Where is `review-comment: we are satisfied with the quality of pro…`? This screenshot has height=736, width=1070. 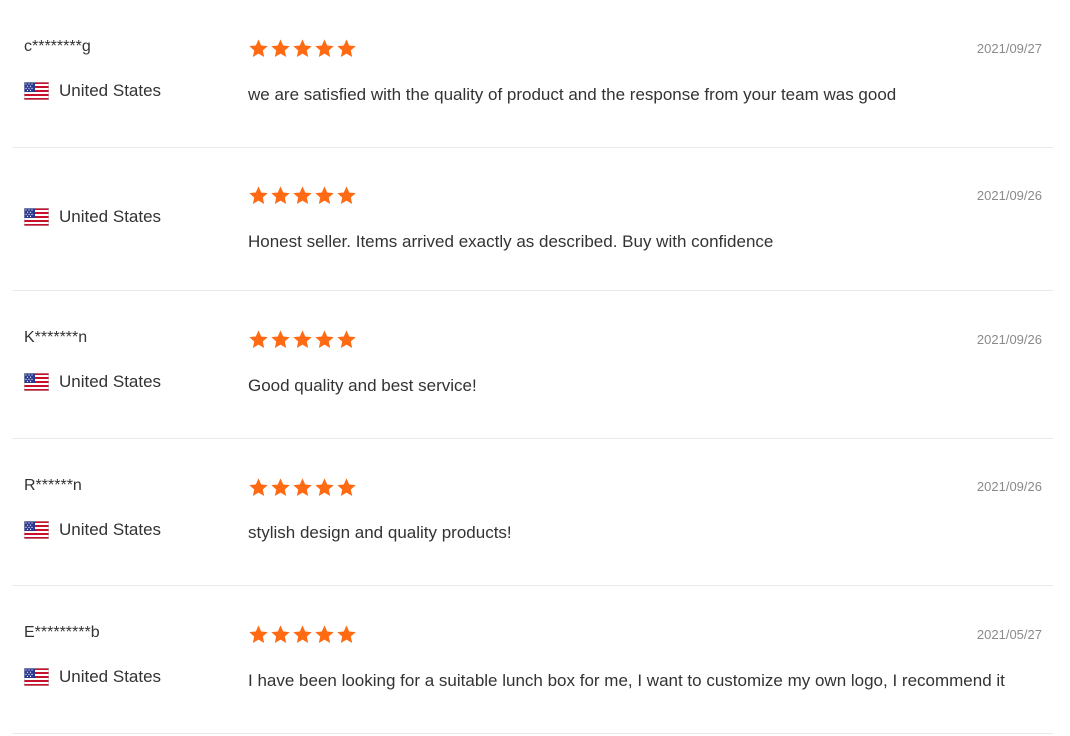 review-comment: we are satisfied with the quality of pro… is located at coordinates (572, 94).